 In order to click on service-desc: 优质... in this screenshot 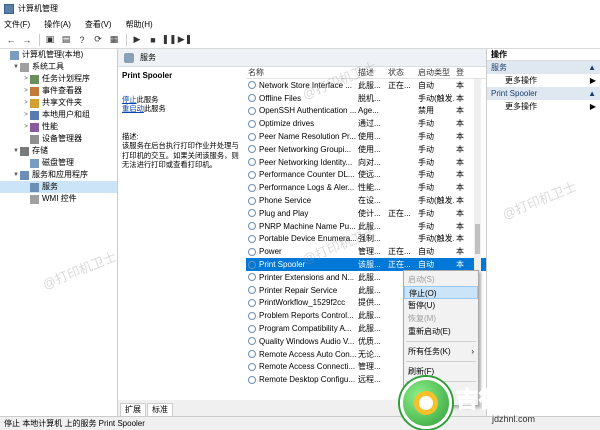, I will do `click(369, 341)`.